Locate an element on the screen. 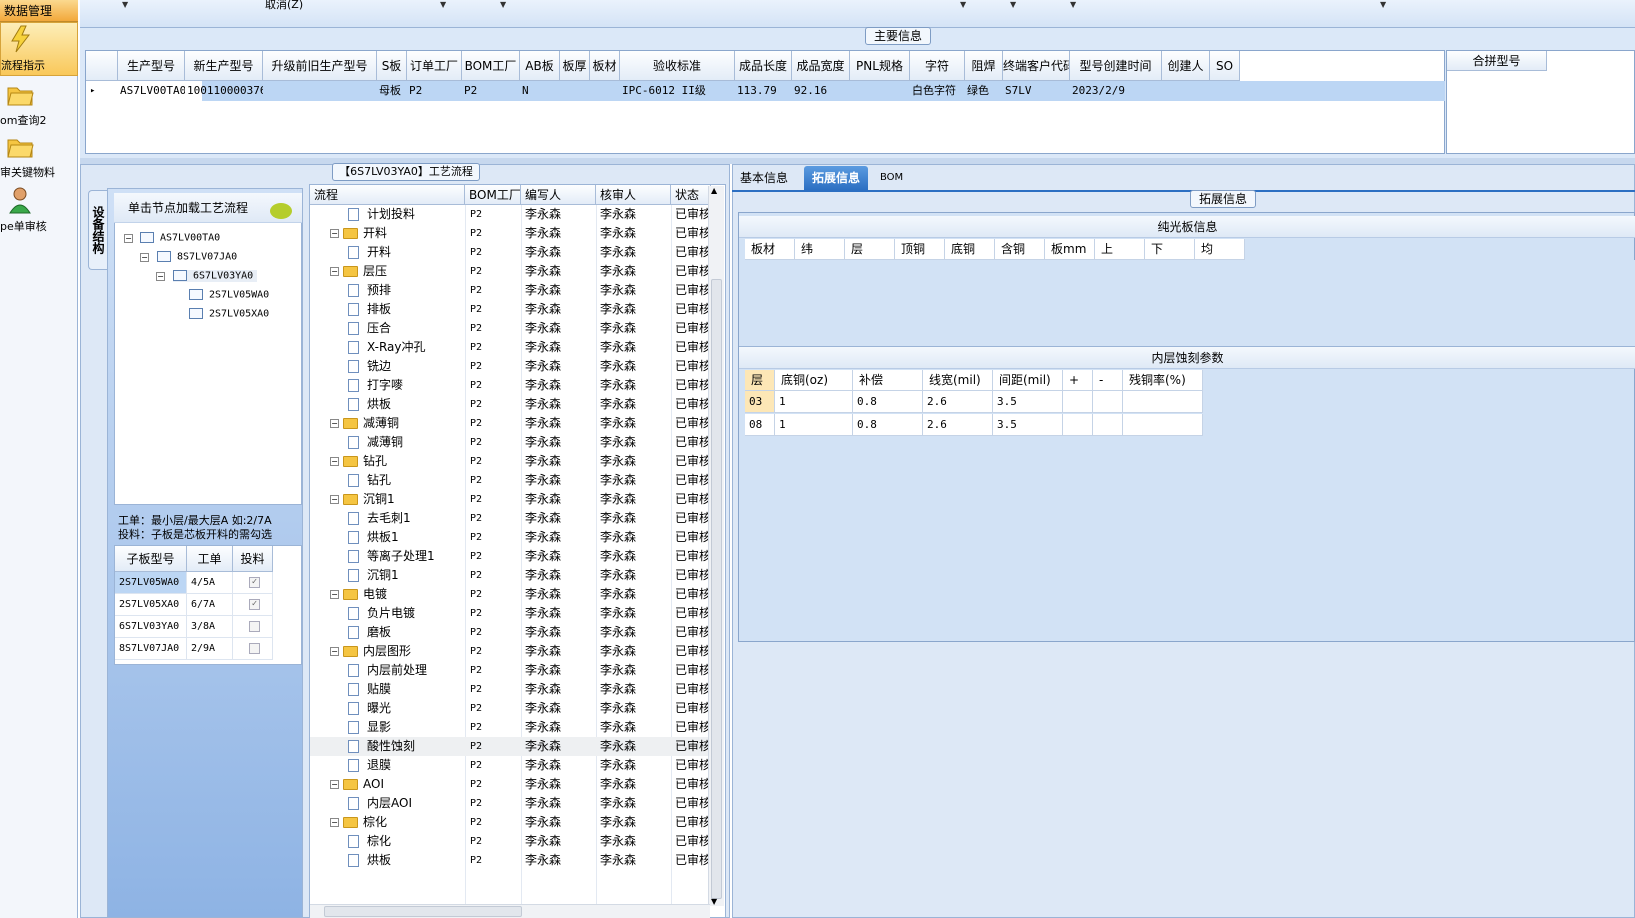  table-cell: IPC-6012 II级 is located at coordinates (677, 91).